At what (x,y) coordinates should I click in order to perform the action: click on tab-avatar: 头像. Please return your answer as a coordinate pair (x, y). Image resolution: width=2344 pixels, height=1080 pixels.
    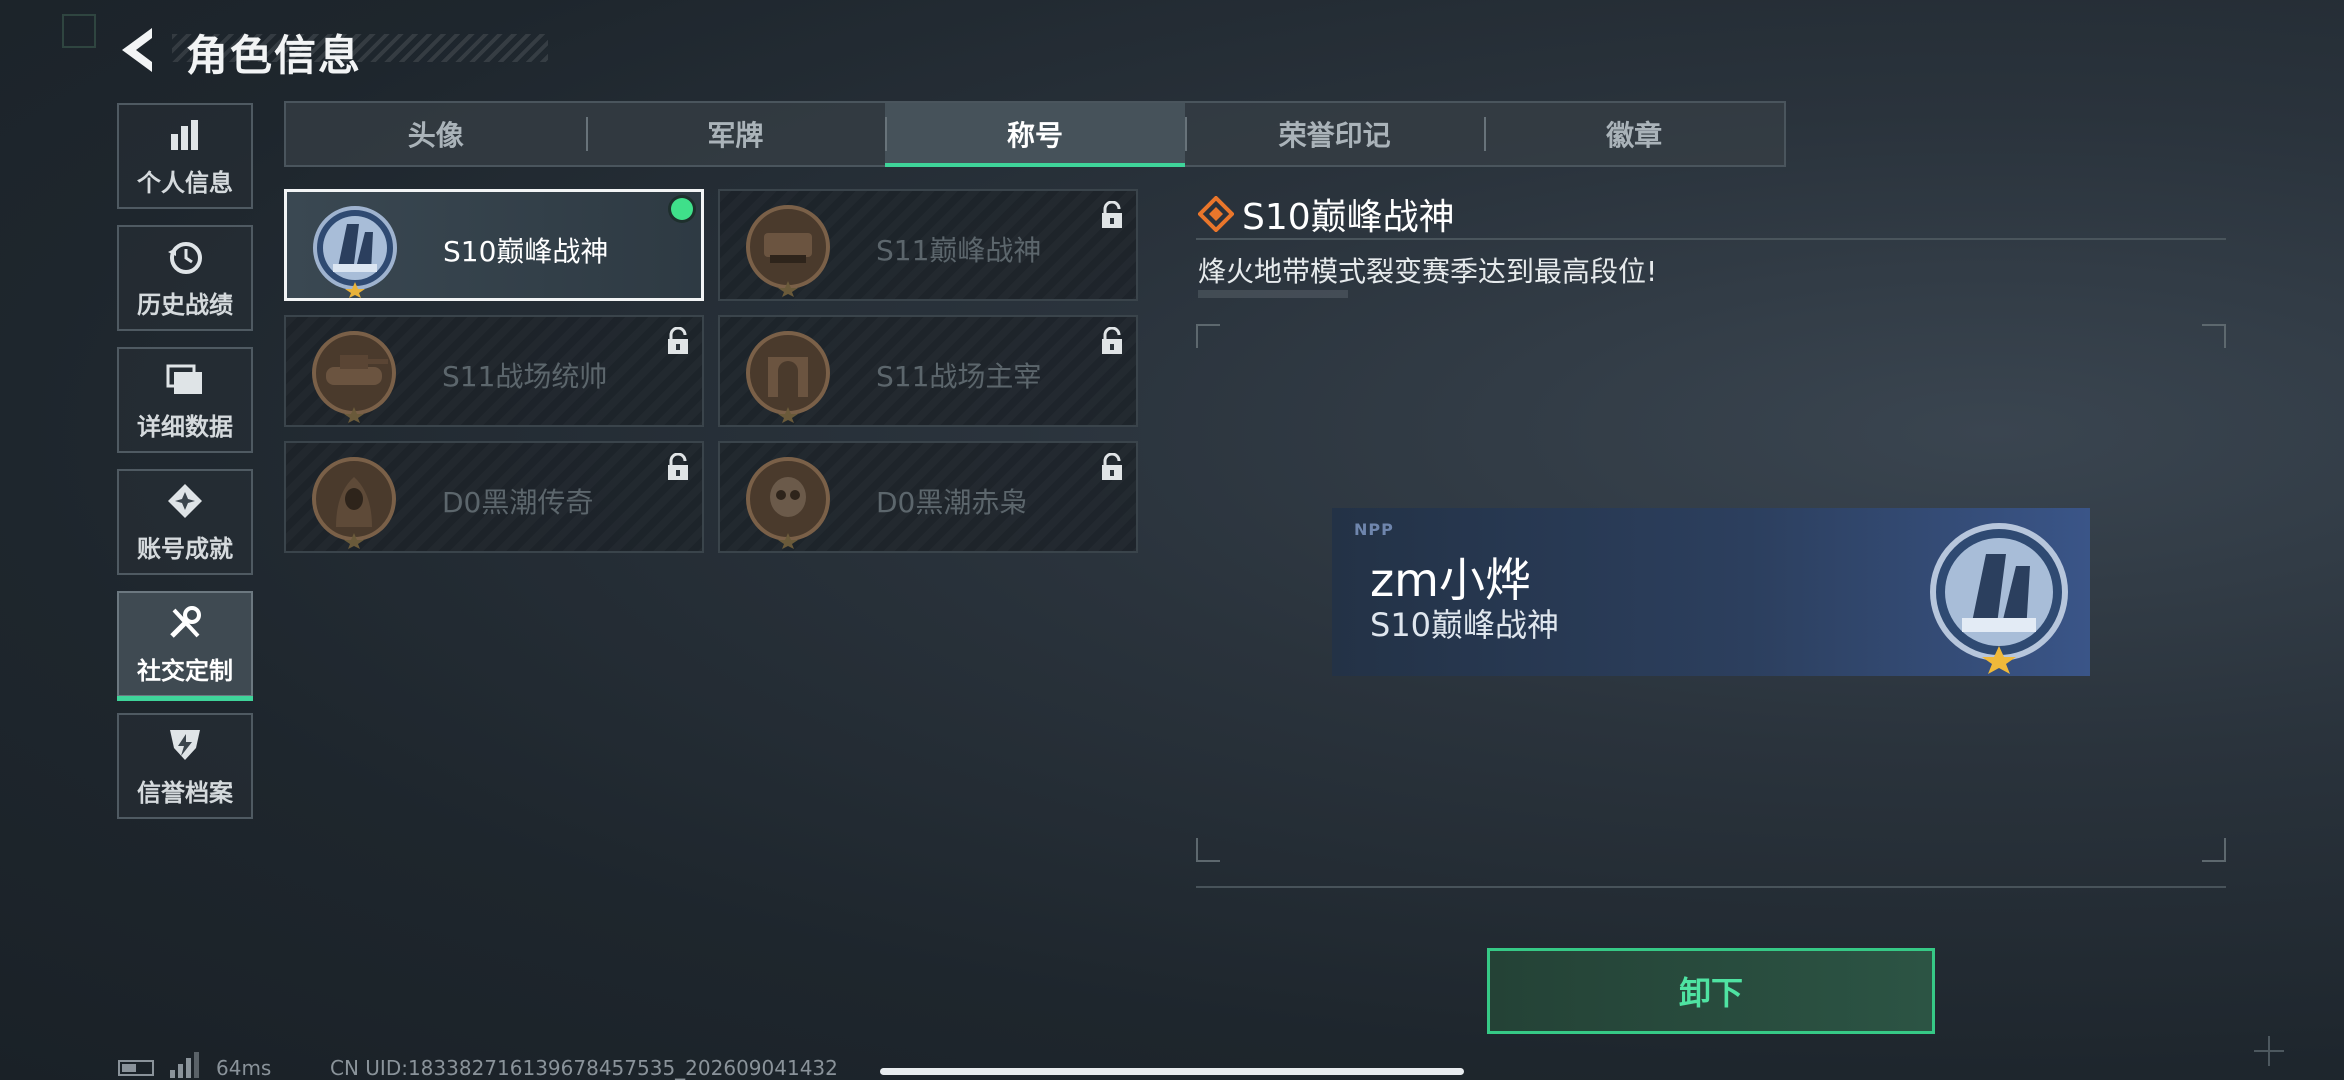
    Looking at the image, I should click on (436, 134).